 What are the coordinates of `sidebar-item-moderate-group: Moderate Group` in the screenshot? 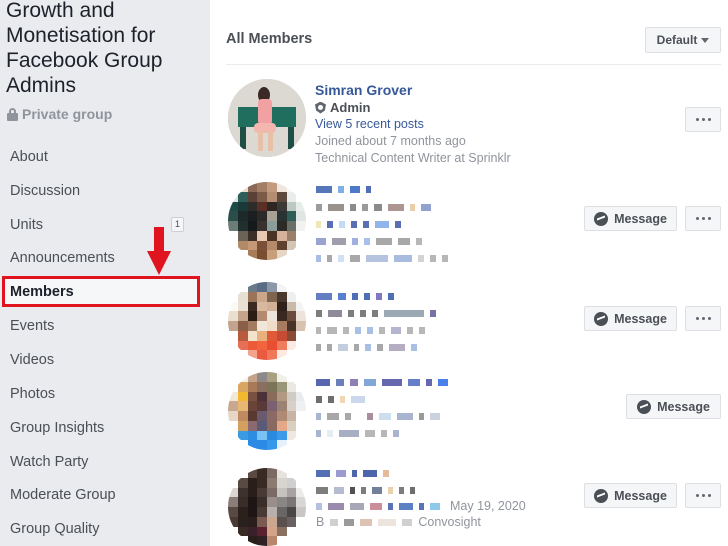 It's located at (100, 495).